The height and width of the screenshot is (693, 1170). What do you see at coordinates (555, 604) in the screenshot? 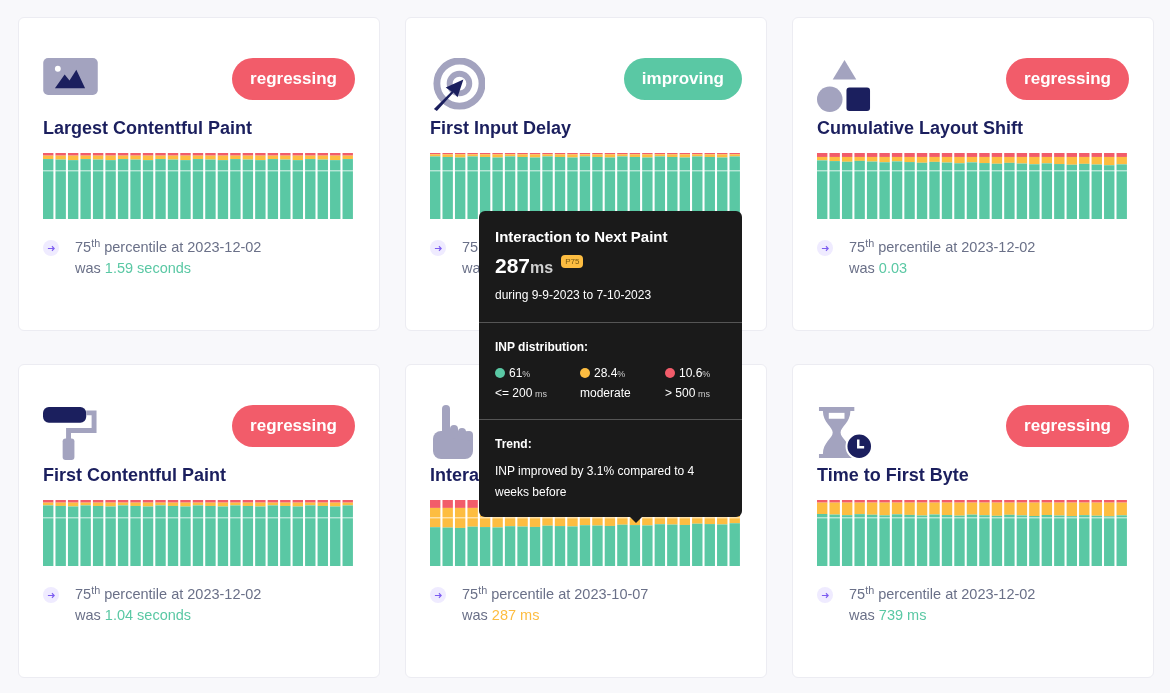
I see `percentile-text: 75$^{th}$ percentile at 2023-10-07 was 287 ms` at bounding box center [555, 604].